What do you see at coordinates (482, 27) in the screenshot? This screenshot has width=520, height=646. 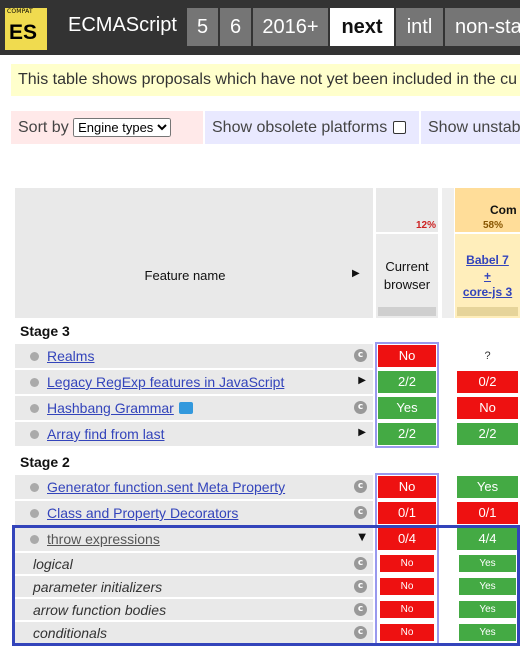 I see `tab-non-standard: non-sta` at bounding box center [482, 27].